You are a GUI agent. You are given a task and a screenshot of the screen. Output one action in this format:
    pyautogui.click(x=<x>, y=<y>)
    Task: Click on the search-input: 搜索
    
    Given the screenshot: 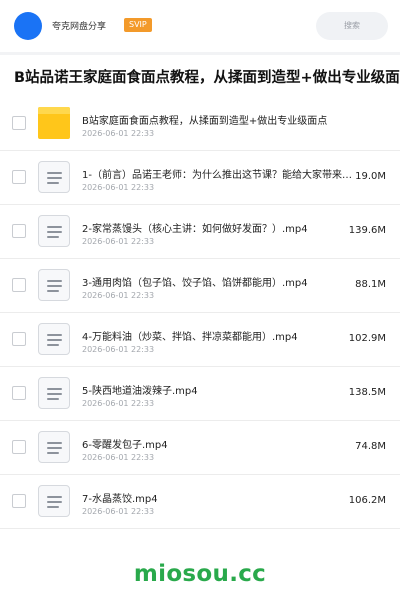 What is the action you would take?
    pyautogui.click(x=352, y=26)
    